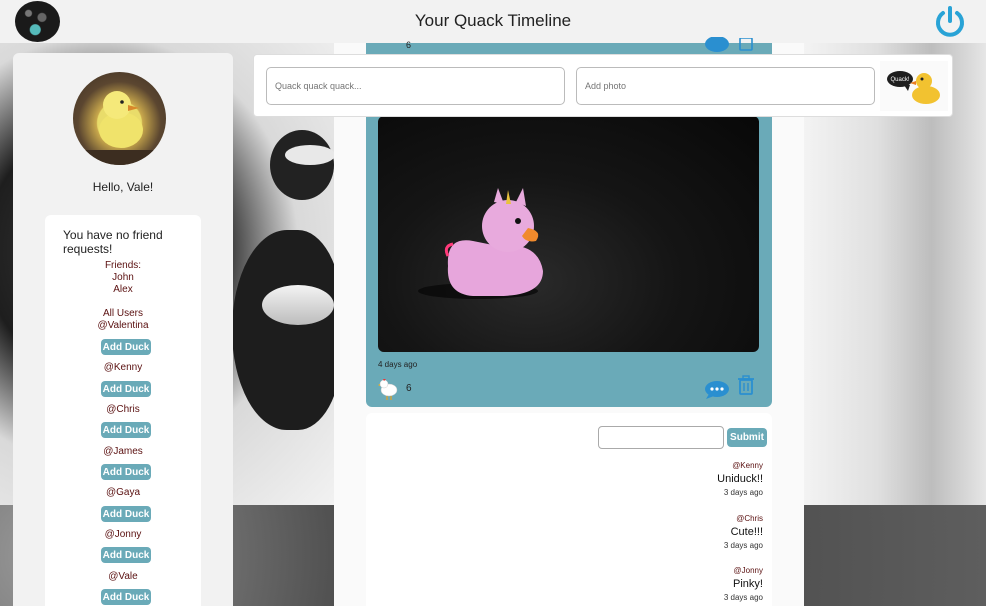 Image resolution: width=986 pixels, height=606 pixels. Describe the element at coordinates (123, 576) in the screenshot. I see `user-handle: @Vale` at that location.